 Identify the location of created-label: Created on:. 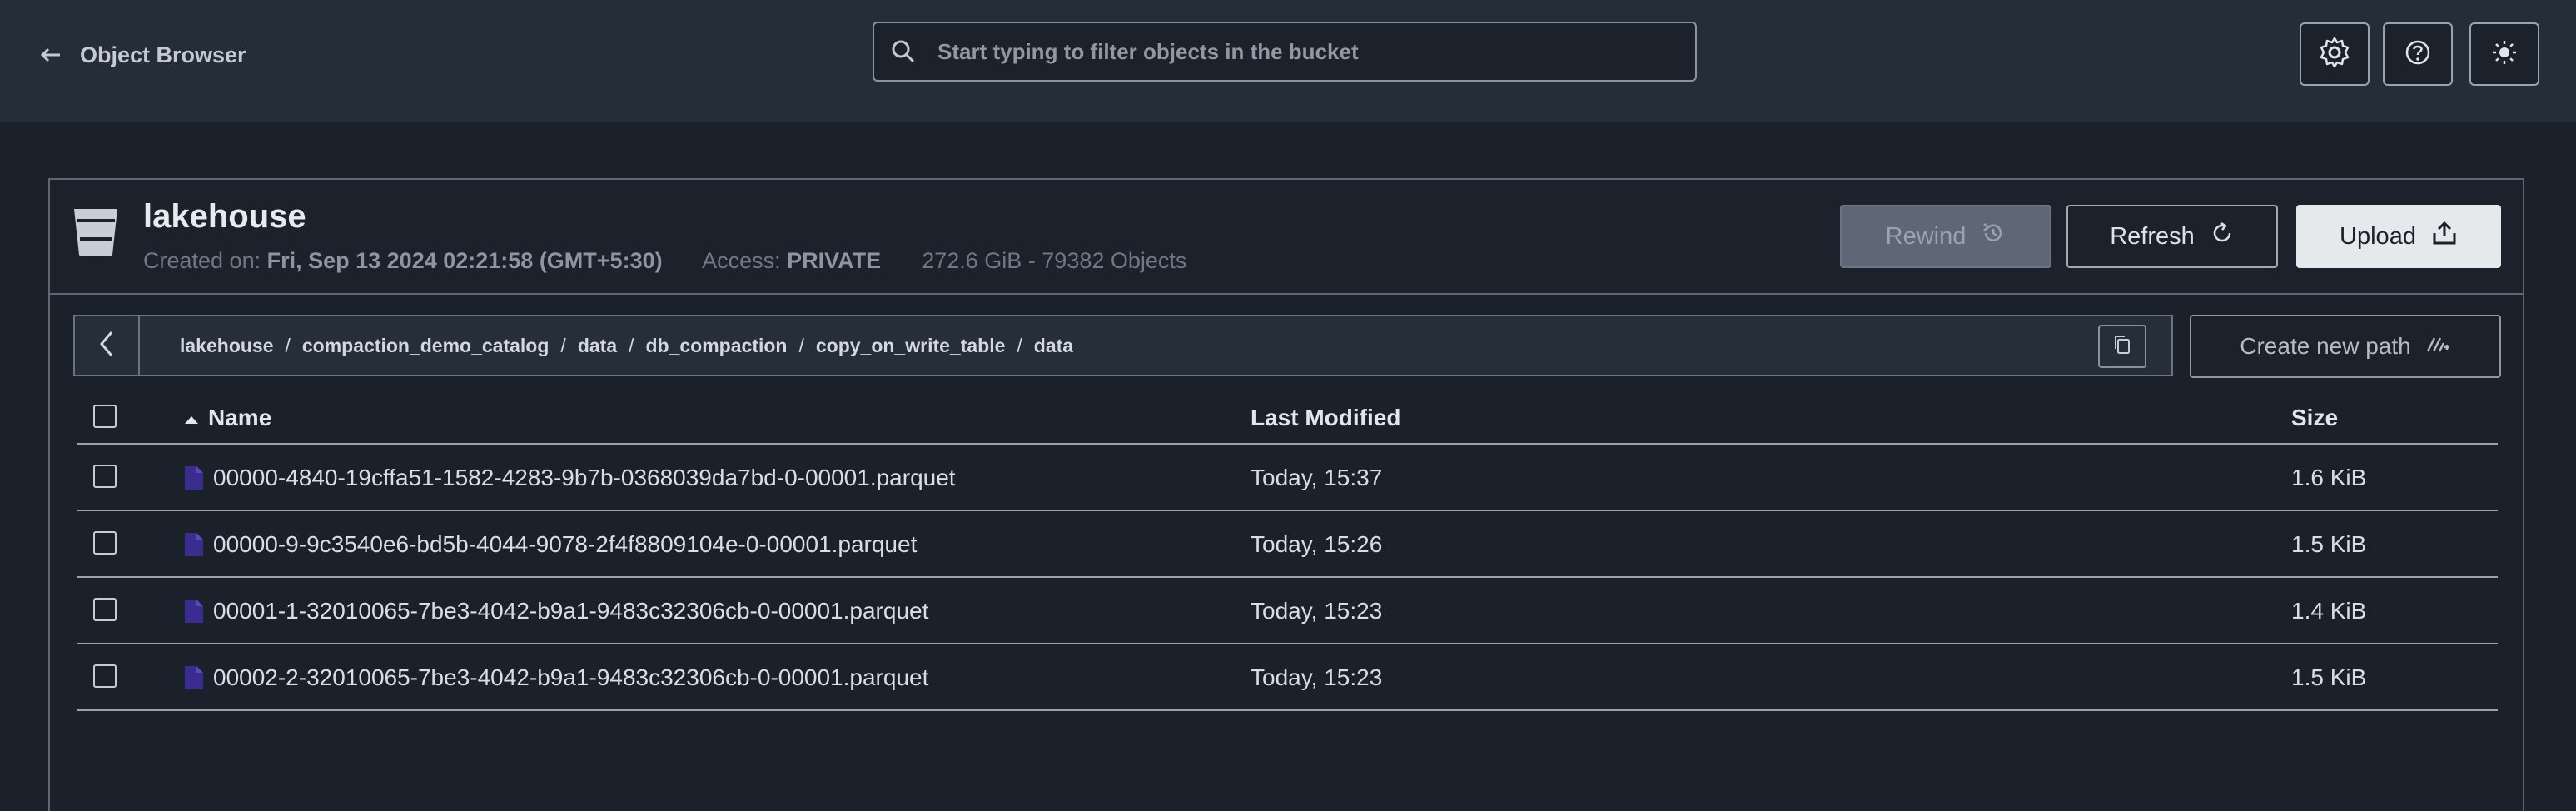
(202, 260).